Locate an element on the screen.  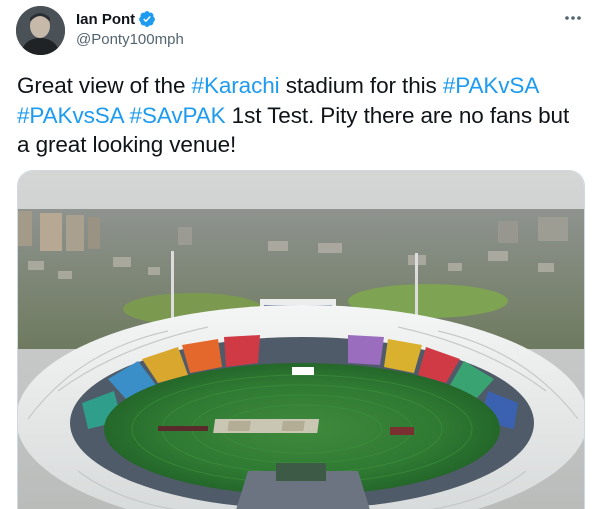
hashtag-link: #SAvPAK is located at coordinates (178, 115).